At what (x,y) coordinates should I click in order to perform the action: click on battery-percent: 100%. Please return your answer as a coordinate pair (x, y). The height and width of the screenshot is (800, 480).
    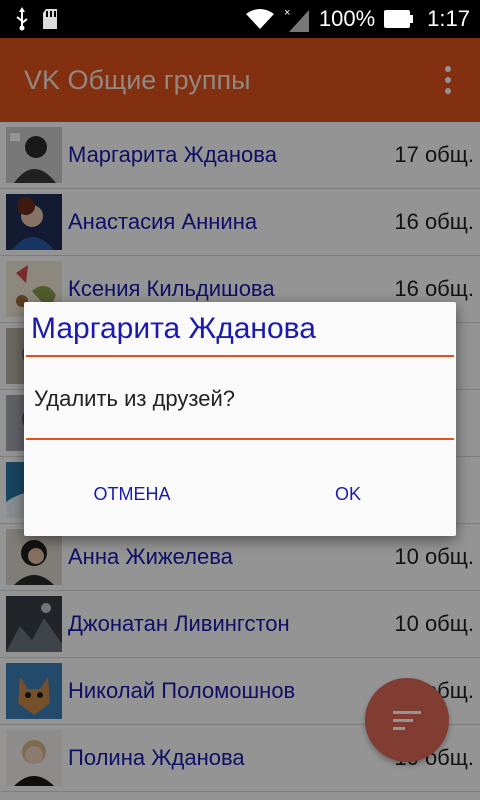
    Looking at the image, I should click on (347, 18).